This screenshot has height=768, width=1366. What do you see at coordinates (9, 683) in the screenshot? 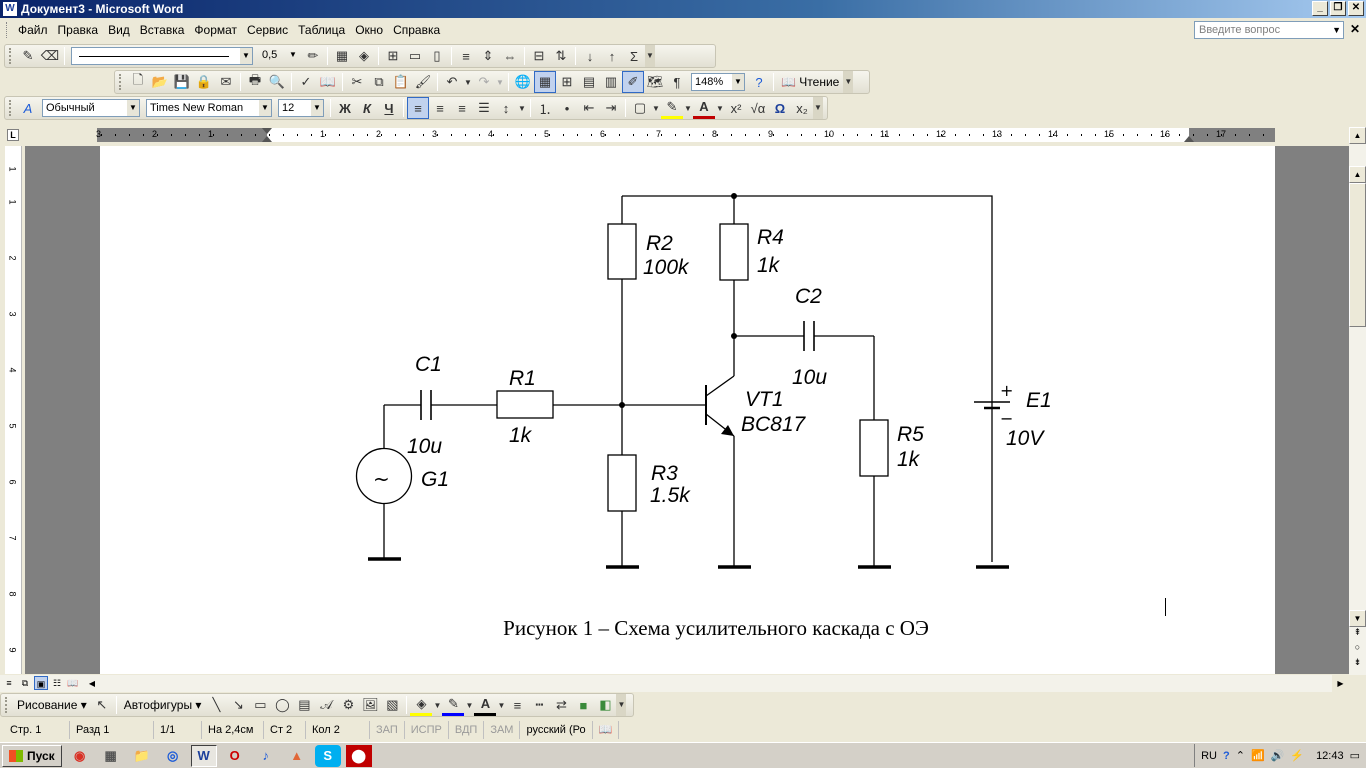
I see `normal-view-icon: ≡` at bounding box center [9, 683].